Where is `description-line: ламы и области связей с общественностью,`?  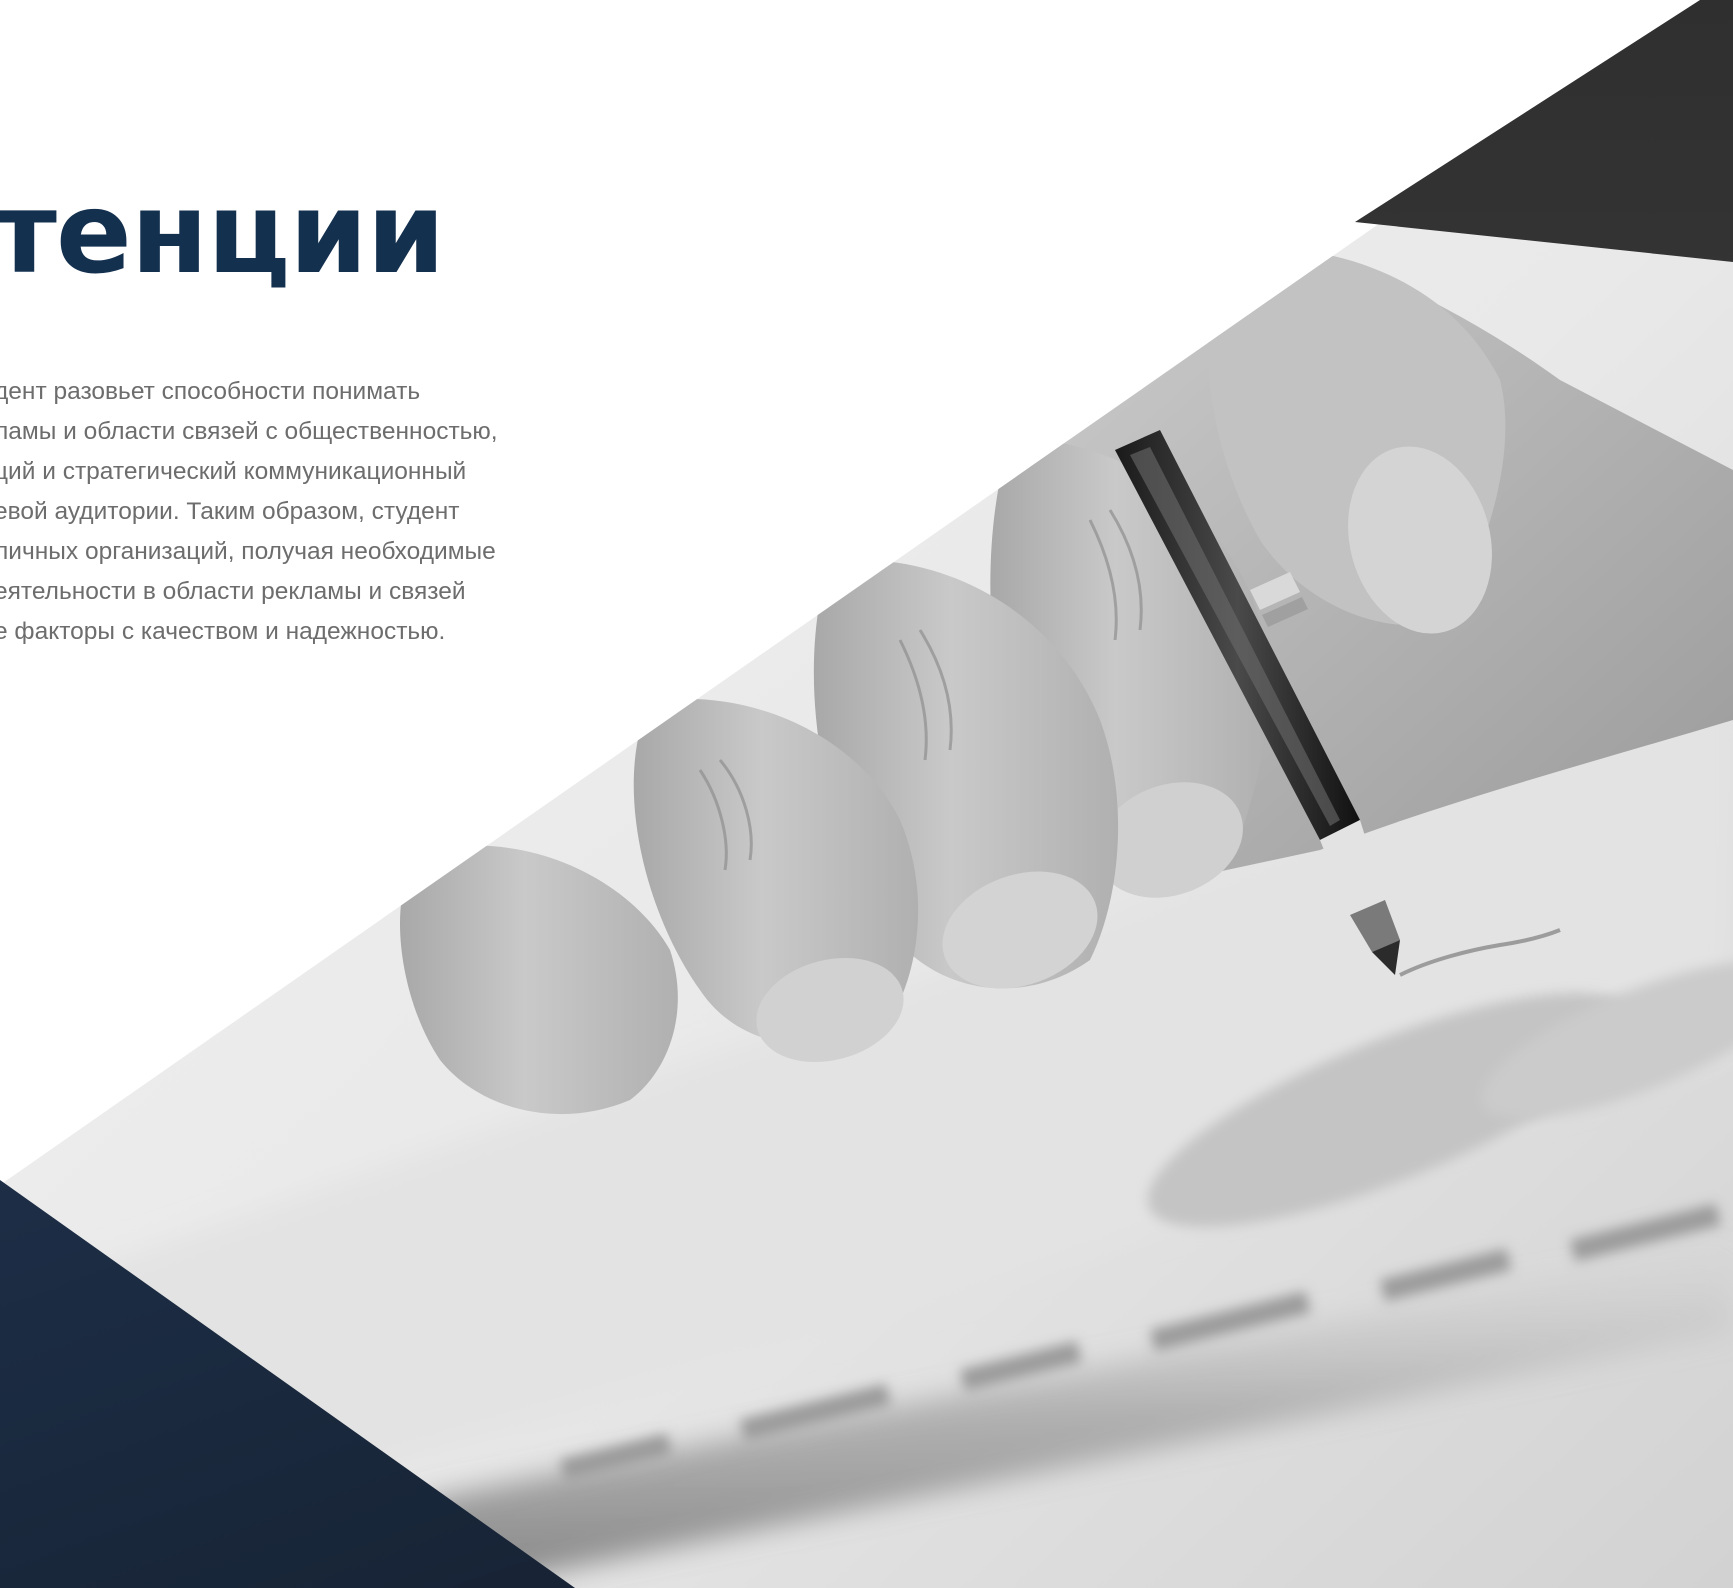
description-line: ламы и области связей с общественностью, is located at coordinates (249, 431).